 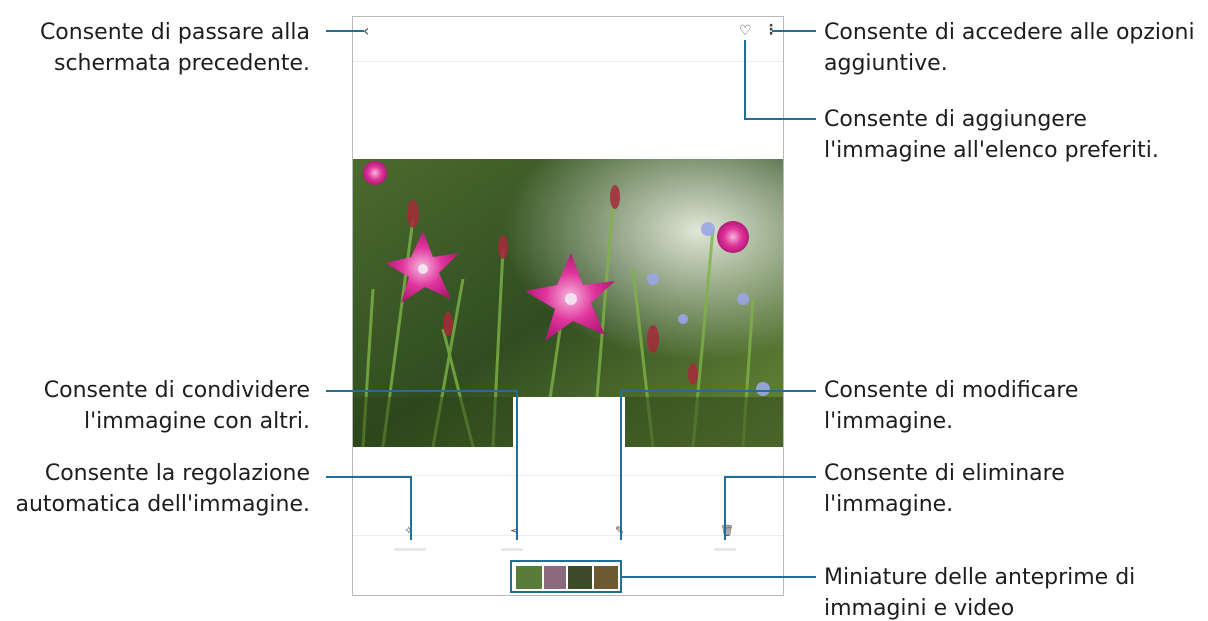 I want to click on callout-edit: Consente di modificare l'immagine., so click(x=951, y=406).